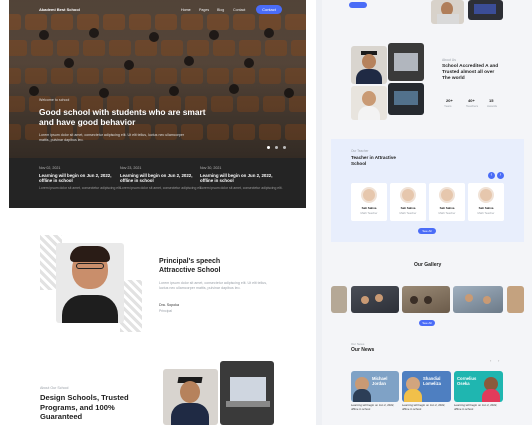 This screenshot has width=532, height=425. I want to click on laptop-photo, so click(247, 393).